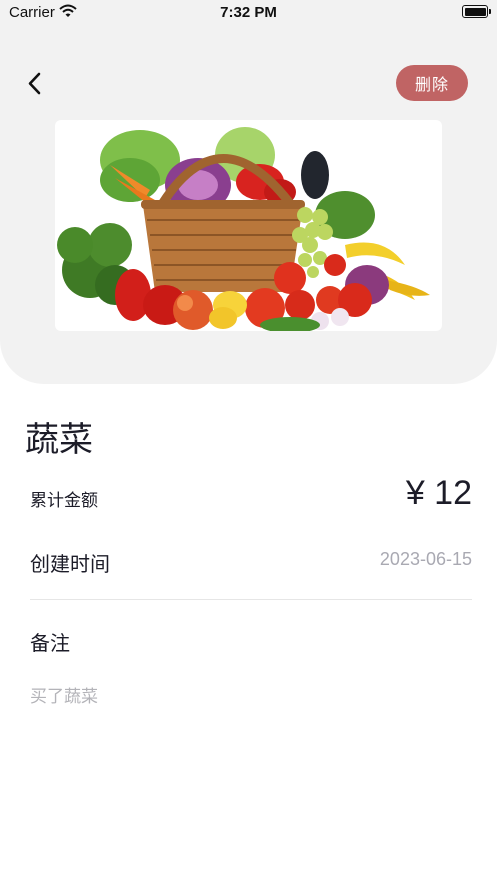 The height and width of the screenshot is (883, 497). What do you see at coordinates (438, 493) in the screenshot?
I see `amount-value: ¥ 12` at bounding box center [438, 493].